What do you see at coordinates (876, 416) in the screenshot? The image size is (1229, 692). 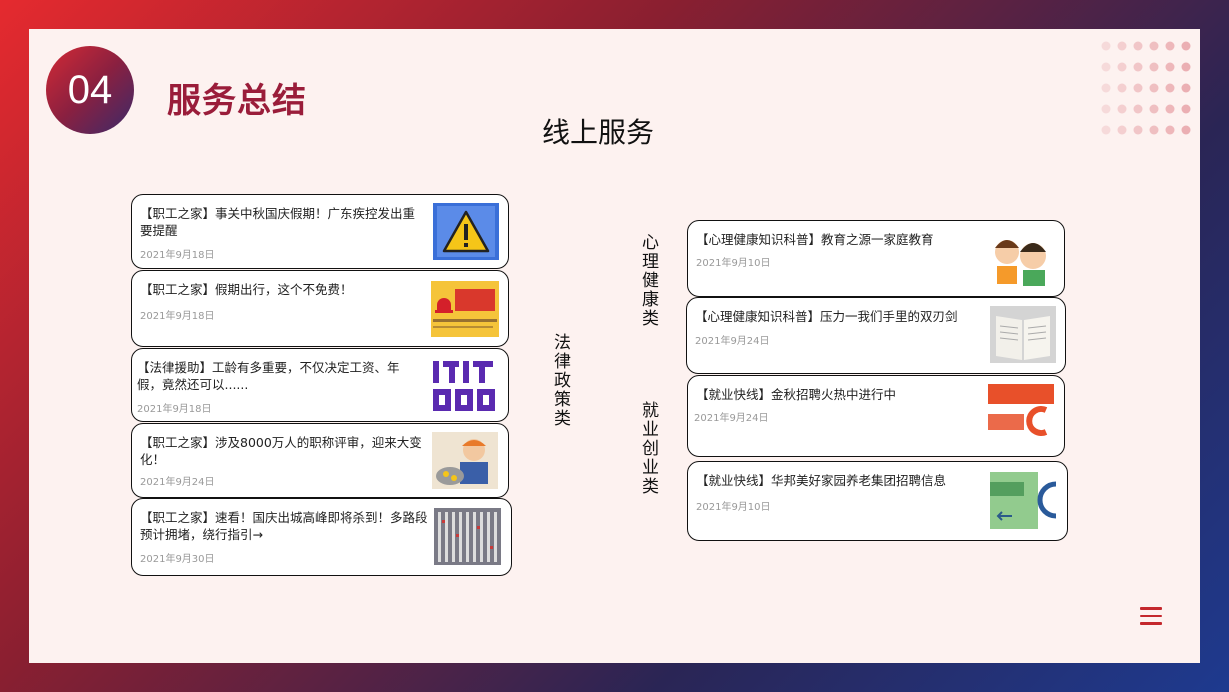 I see `article-card: 【就业快线】金秋招聘火热中进行中 2021年9月24日` at bounding box center [876, 416].